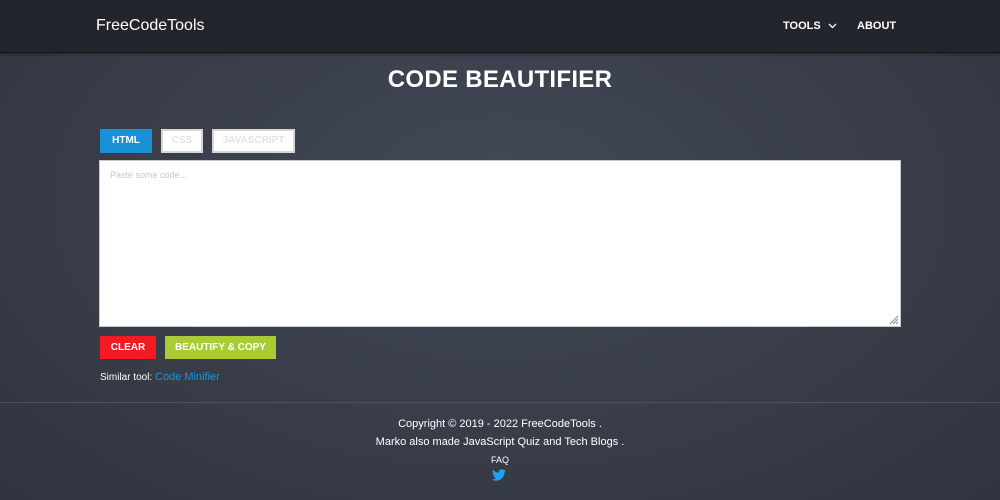 This screenshot has width=1000, height=500. Describe the element at coordinates (500, 26) in the screenshot. I see `top-navbar: FreeCodeTools TOOLS ABOUT` at that location.